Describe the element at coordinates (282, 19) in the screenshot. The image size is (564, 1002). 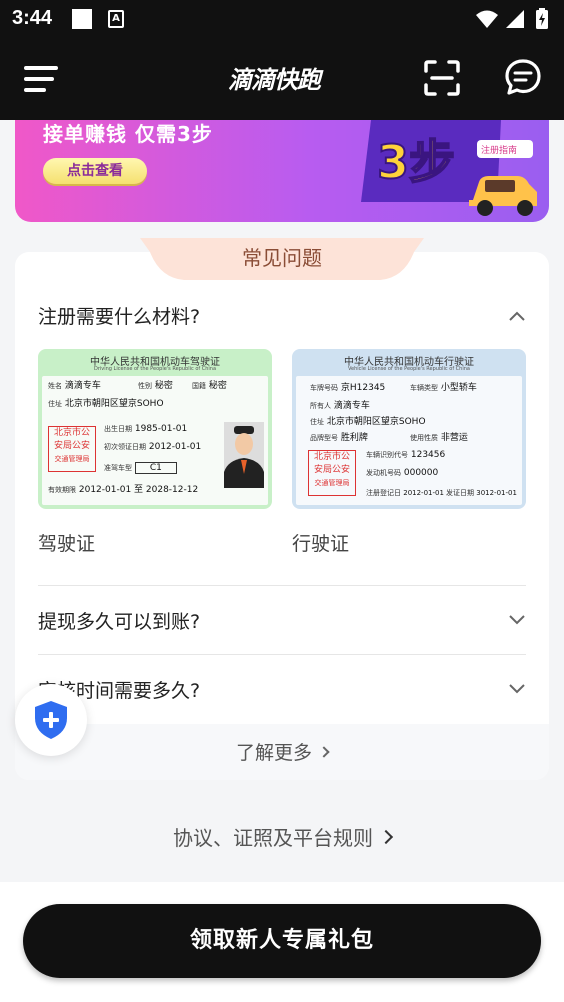
I see `status-bar: 3:44 A` at that location.